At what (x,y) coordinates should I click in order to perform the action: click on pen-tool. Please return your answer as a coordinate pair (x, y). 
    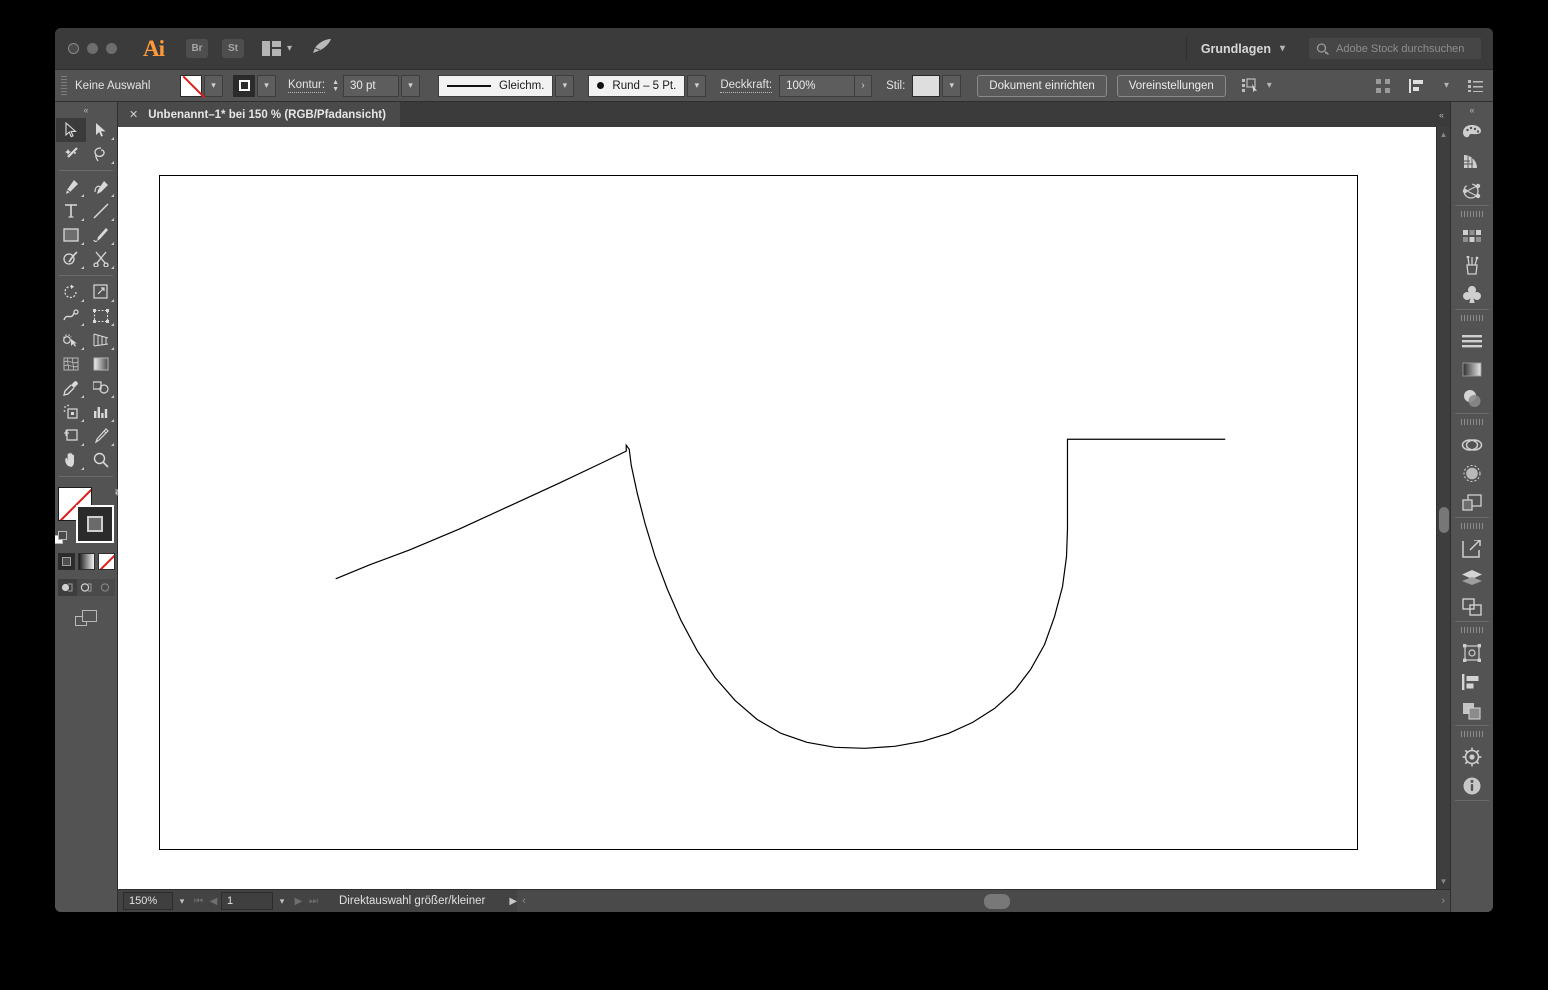
    Looking at the image, I should click on (71, 187).